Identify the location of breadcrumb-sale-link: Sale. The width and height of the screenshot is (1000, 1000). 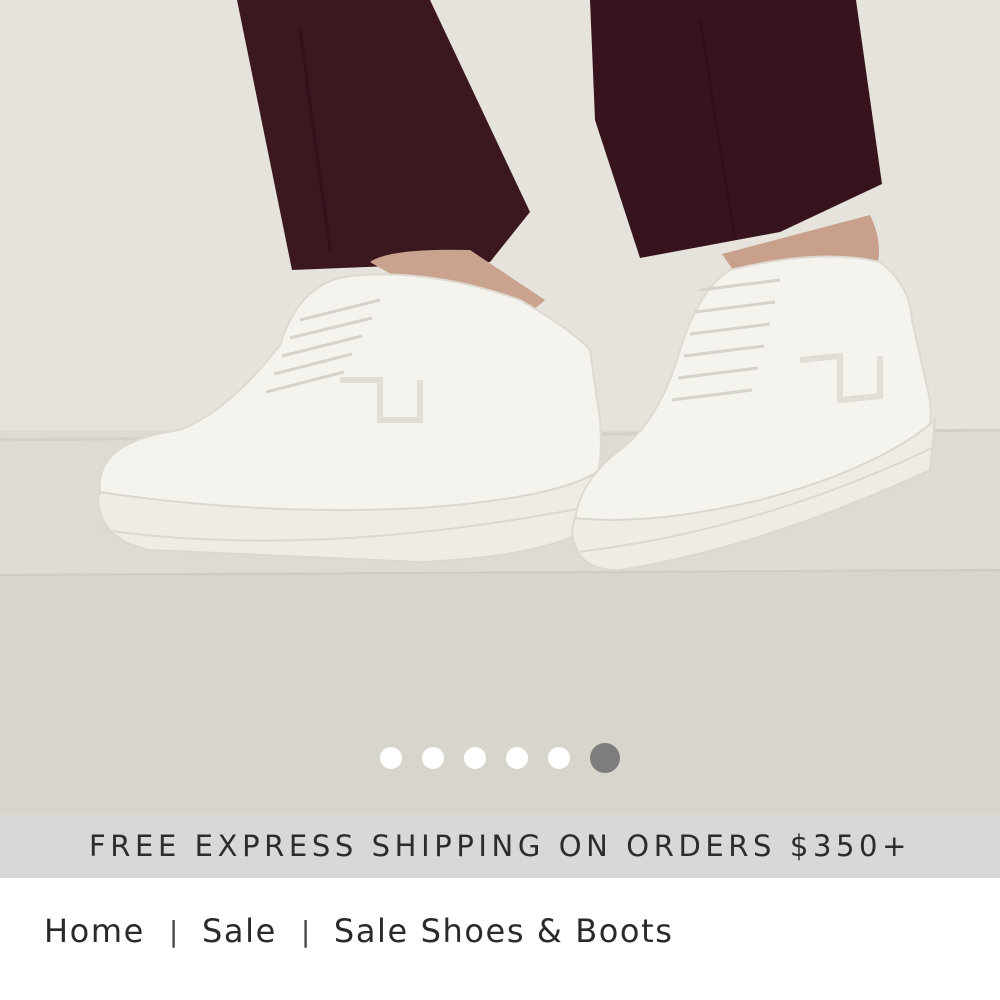
(239, 931).